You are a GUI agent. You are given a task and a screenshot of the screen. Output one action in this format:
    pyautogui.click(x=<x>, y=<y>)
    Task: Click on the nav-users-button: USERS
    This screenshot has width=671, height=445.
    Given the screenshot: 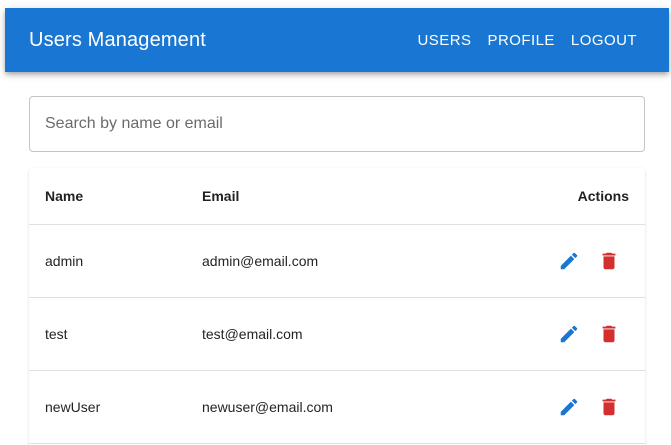 What is the action you would take?
    pyautogui.click(x=445, y=40)
    